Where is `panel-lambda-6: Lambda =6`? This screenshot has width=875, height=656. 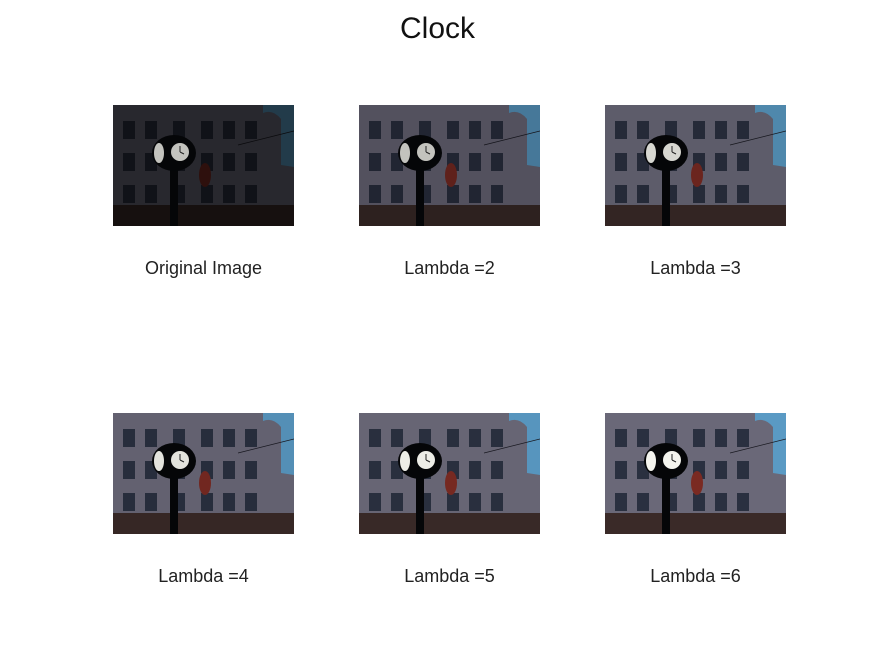
panel-lambda-6: Lambda =6 is located at coordinates (695, 499).